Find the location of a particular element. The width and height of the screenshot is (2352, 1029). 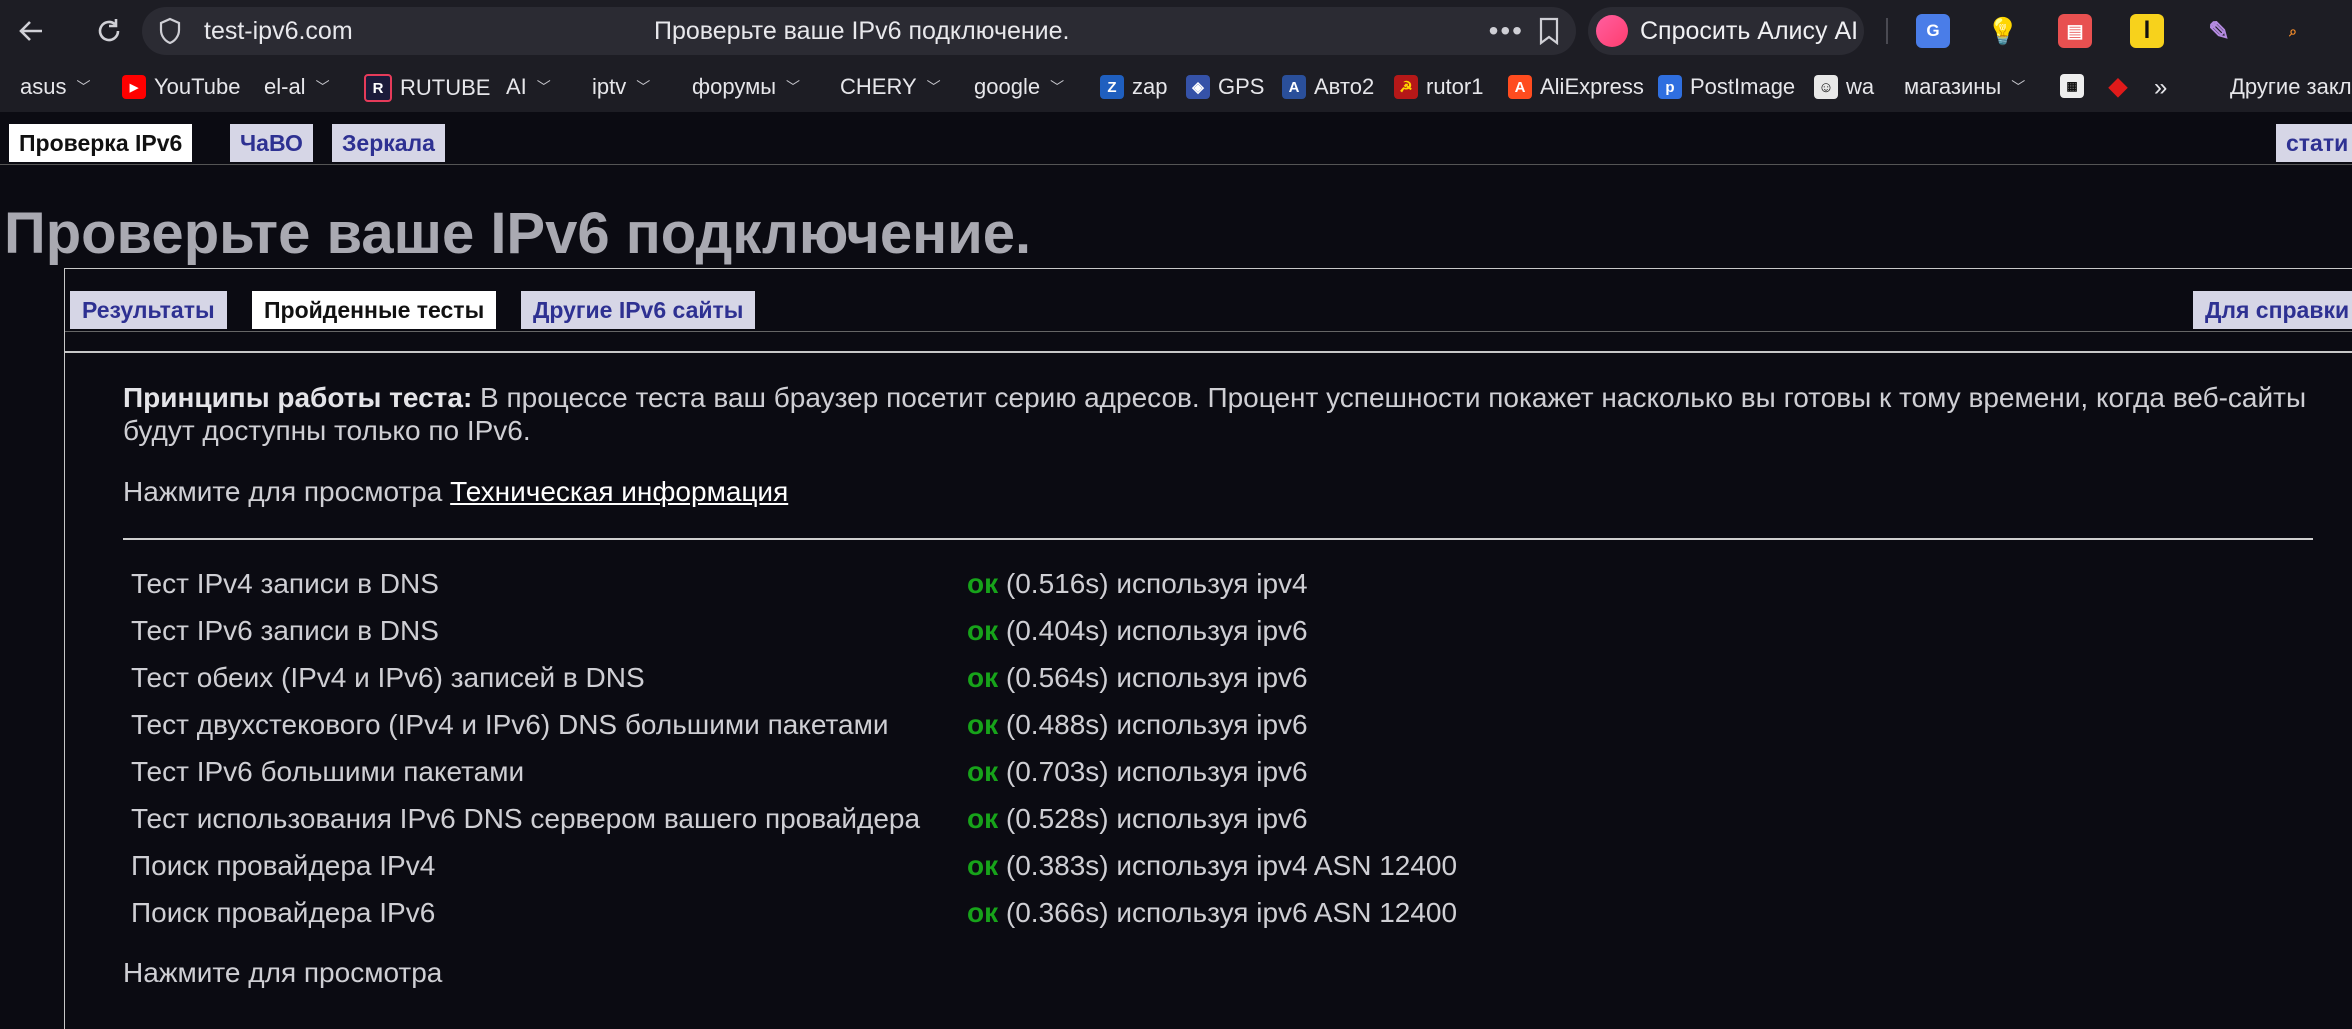

test-name: Тест IPv4 записи в DNS is located at coordinates (285, 583).